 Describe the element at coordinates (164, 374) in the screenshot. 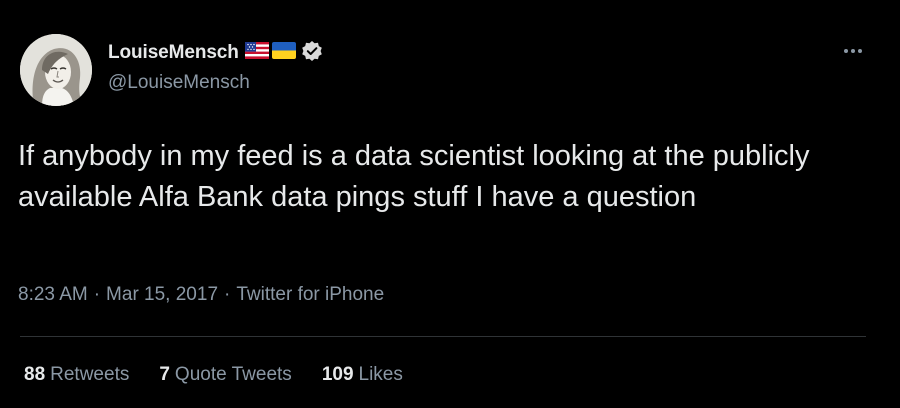

I see `quote-tweets-count: 7` at that location.